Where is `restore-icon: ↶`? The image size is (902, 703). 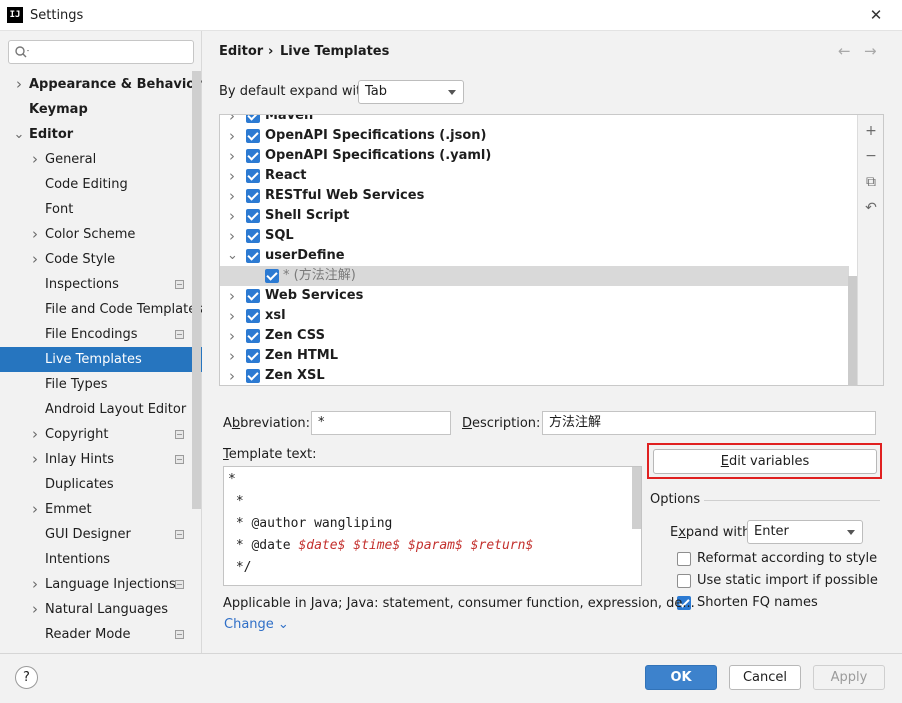 restore-icon: ↶ is located at coordinates (871, 208).